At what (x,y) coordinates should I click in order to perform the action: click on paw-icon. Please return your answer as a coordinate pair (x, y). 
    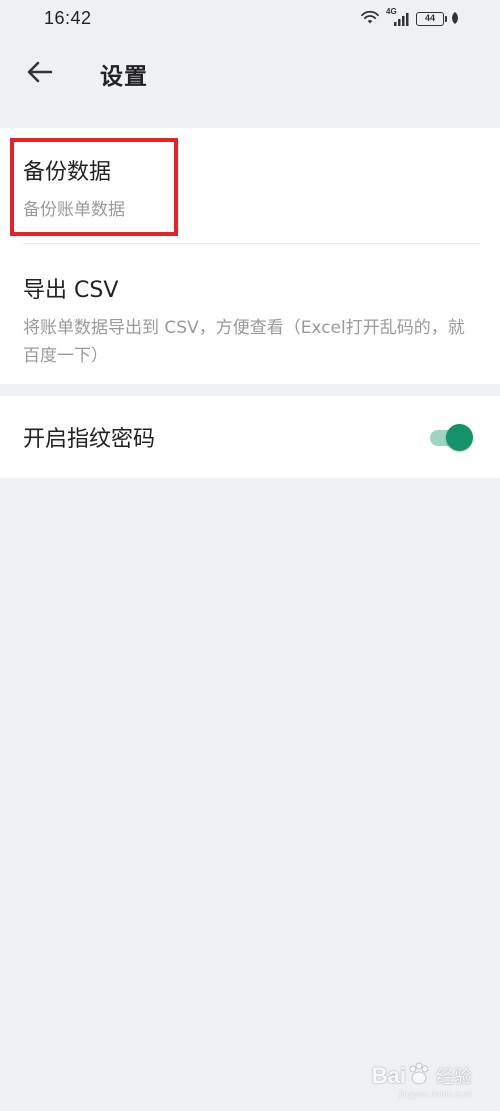
    Looking at the image, I should click on (419, 1076).